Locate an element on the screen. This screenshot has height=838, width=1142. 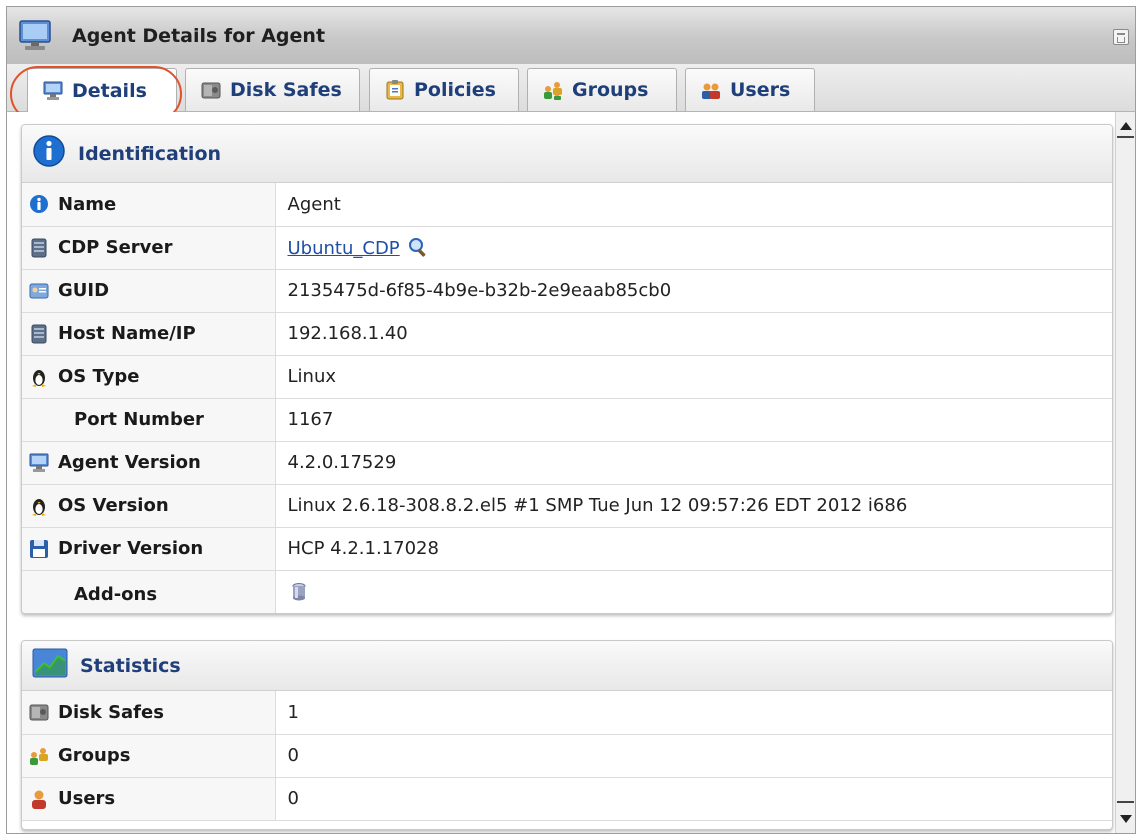
section-title: Statistics is located at coordinates (130, 665).